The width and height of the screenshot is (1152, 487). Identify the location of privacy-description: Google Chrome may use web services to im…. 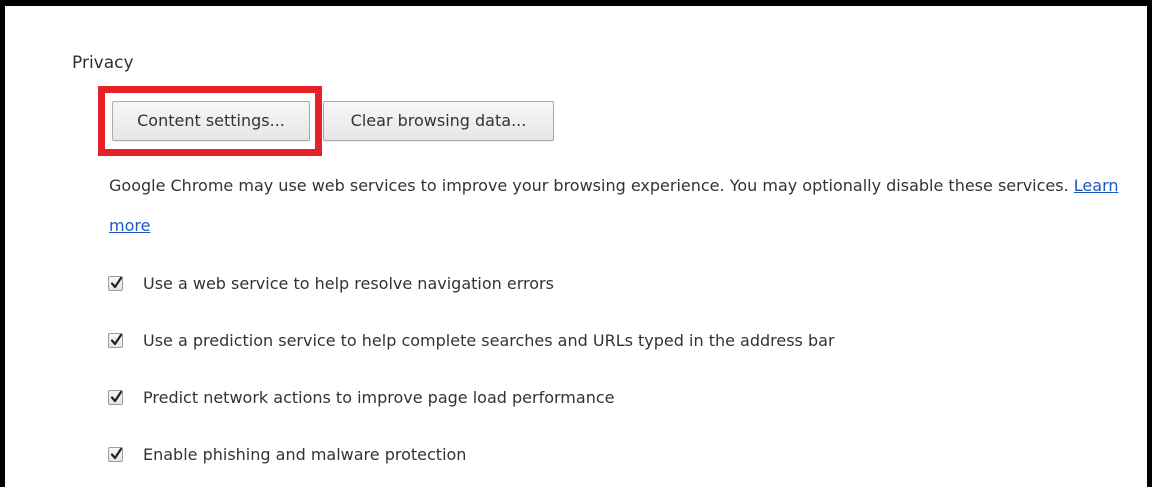
(624, 206).